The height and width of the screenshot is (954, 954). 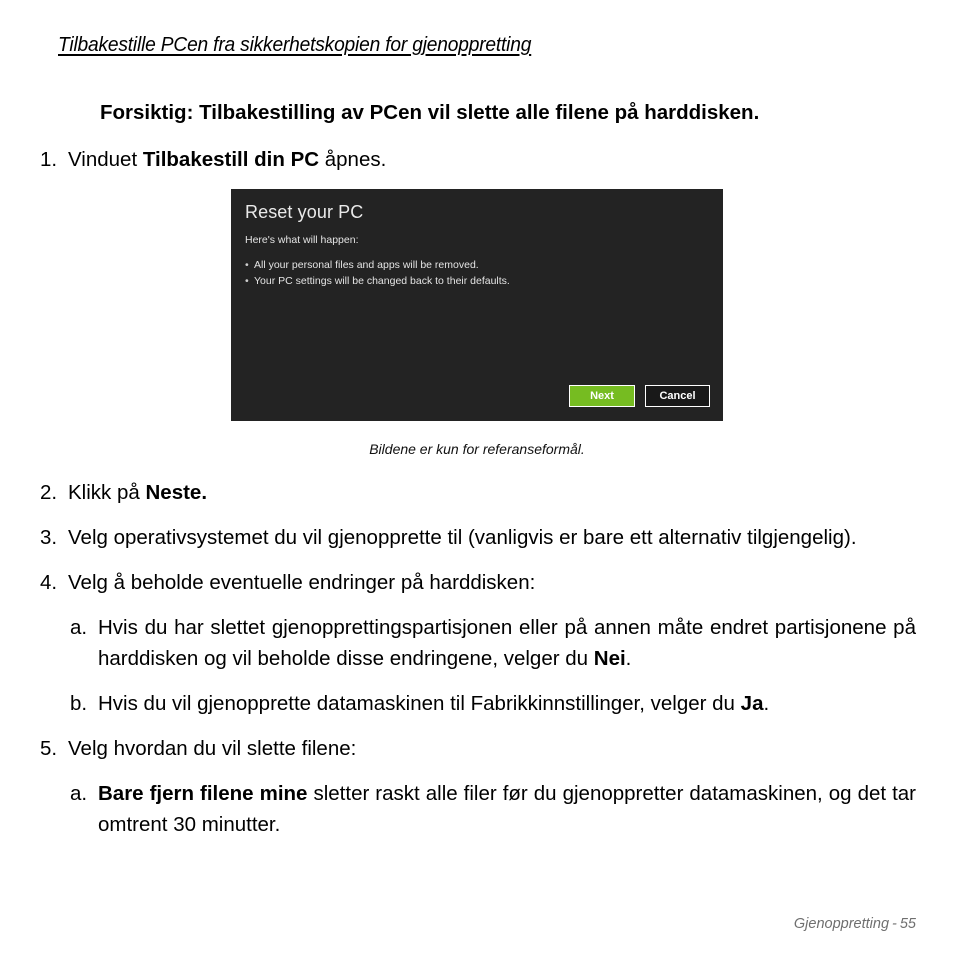 What do you see at coordinates (203, 793) in the screenshot?
I see `text-bold: Bare fjern filene mine` at bounding box center [203, 793].